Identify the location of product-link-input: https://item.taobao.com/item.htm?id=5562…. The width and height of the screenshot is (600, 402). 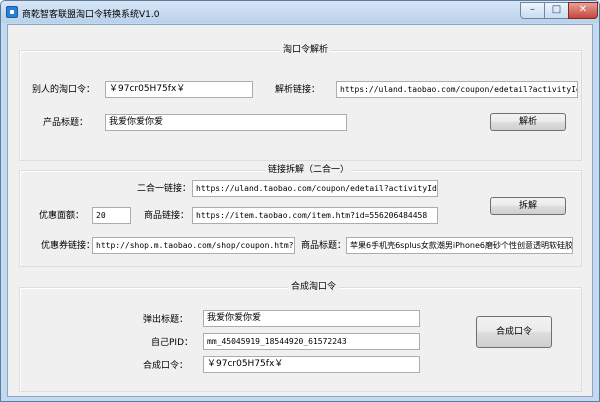
(315, 215).